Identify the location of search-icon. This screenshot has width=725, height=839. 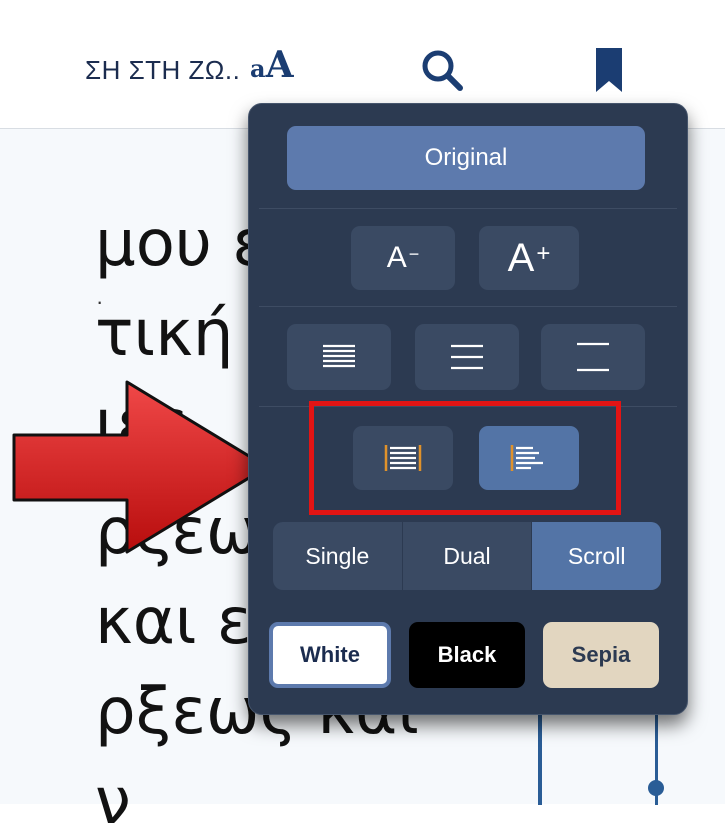
(442, 70).